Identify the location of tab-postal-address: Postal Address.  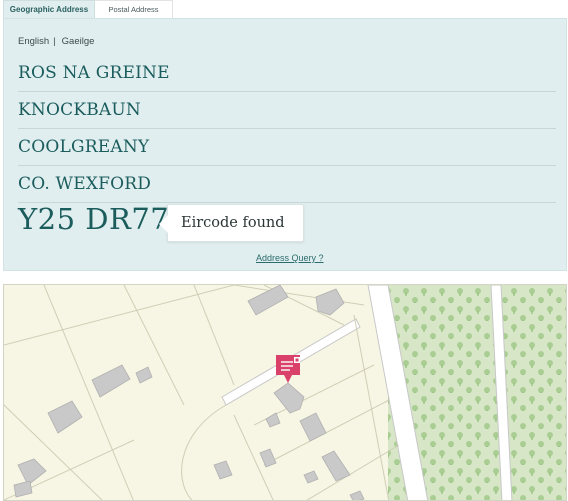
(134, 9).